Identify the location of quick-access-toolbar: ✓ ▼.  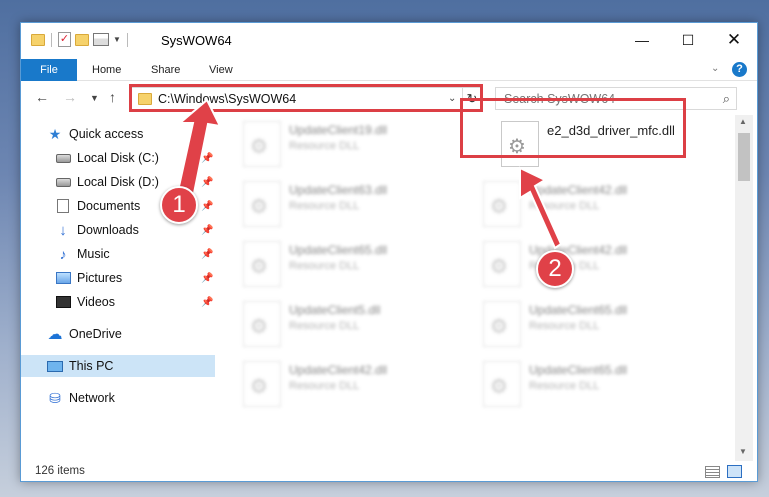
(80, 39).